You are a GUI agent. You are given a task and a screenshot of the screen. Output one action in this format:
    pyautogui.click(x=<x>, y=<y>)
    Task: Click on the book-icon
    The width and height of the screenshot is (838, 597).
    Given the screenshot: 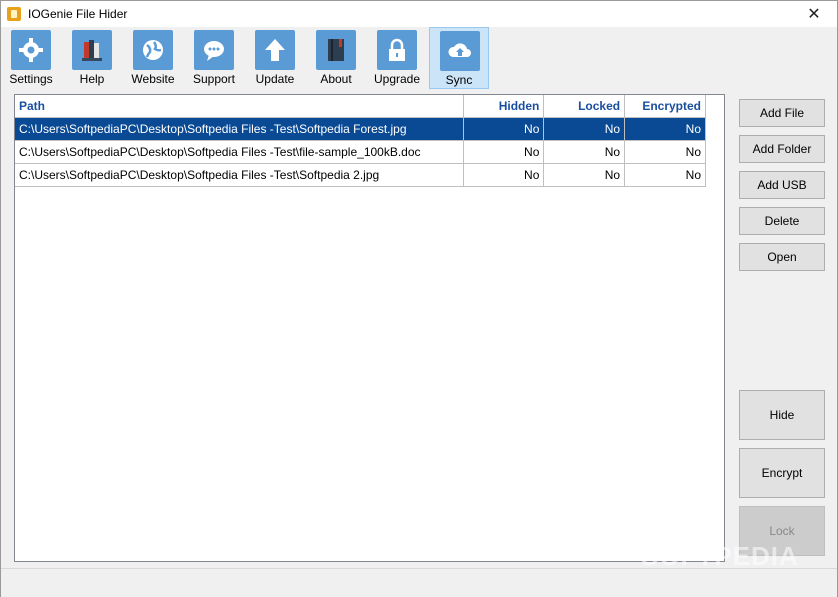 What is the action you would take?
    pyautogui.click(x=336, y=50)
    